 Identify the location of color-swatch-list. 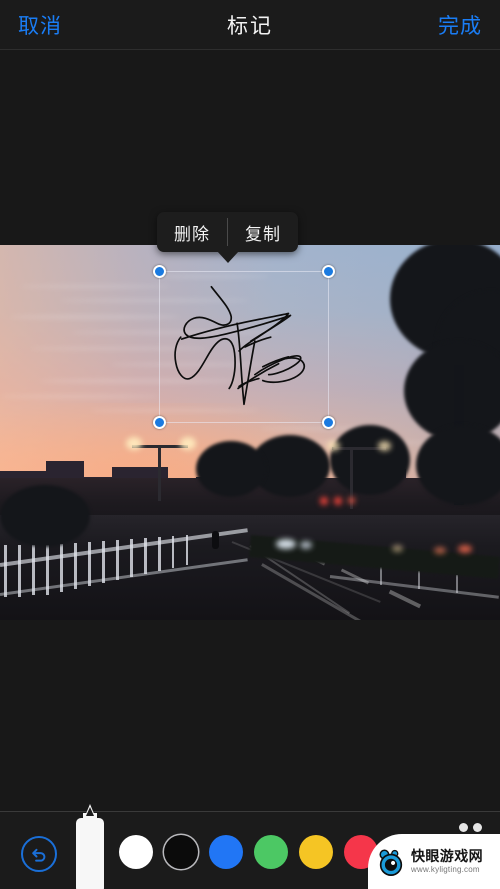
(248, 852).